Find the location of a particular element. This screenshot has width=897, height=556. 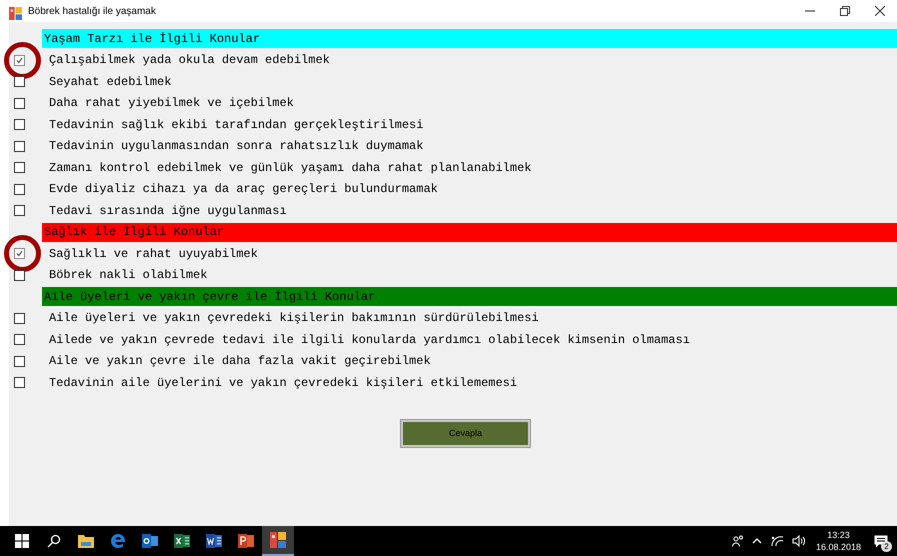

checkbox-label: Aile ve yakın çevre ile daha fazla vakit geçirebilmek is located at coordinates (240, 361).